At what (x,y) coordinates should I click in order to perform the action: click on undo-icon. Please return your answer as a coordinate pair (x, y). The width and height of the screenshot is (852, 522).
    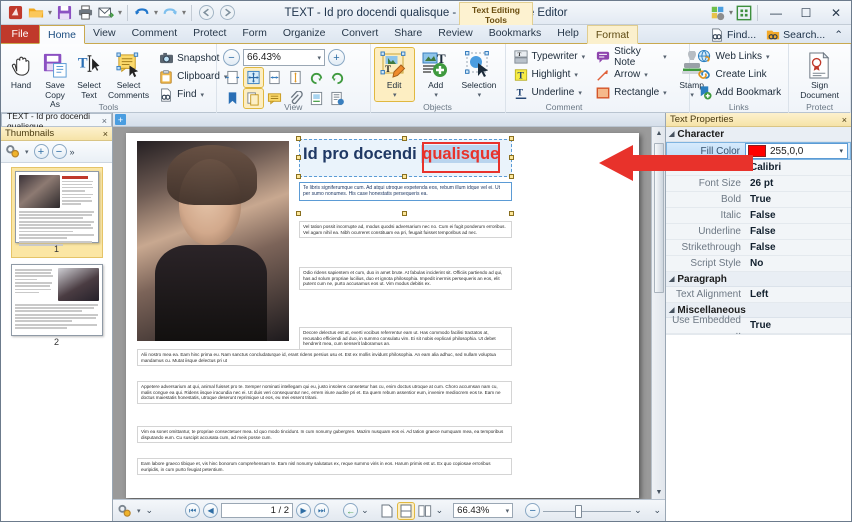
    Looking at the image, I should click on (142, 13).